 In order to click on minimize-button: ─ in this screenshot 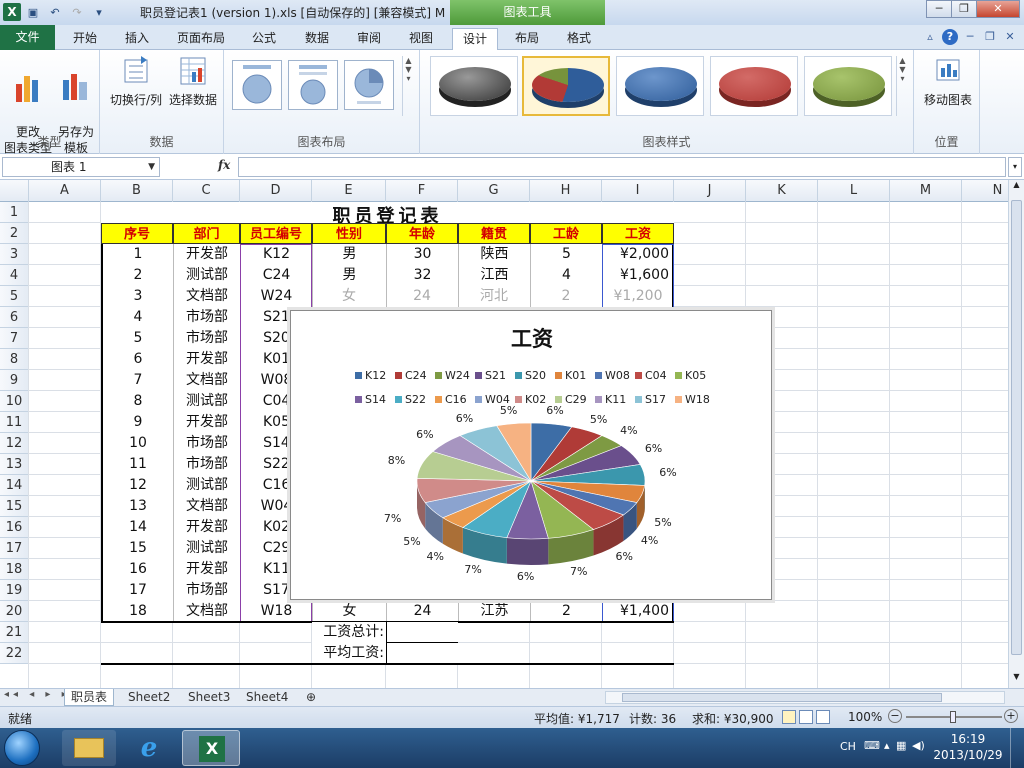, I will do `click(939, 9)`.